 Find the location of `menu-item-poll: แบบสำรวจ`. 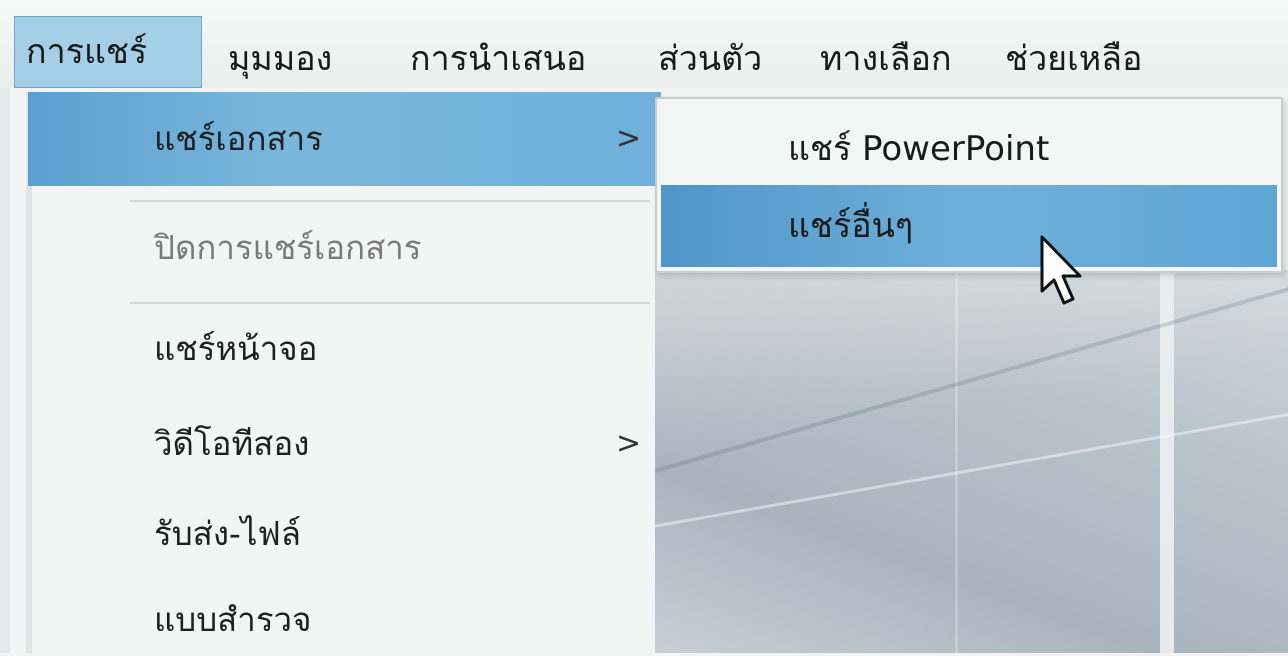

menu-item-poll: แบบสำรวจ is located at coordinates (344, 620).